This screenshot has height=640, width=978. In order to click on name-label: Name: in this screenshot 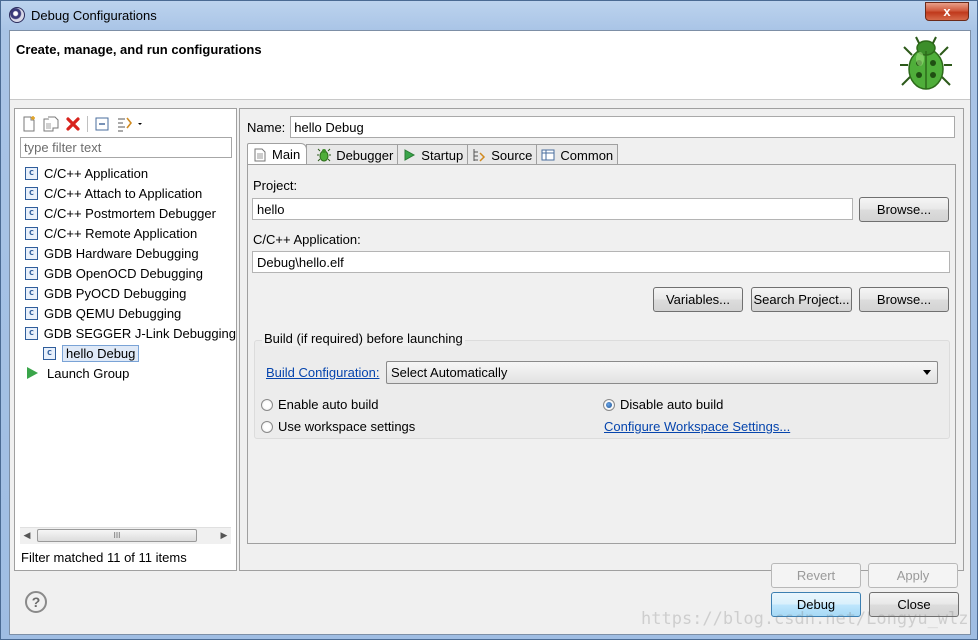, I will do `click(266, 127)`.